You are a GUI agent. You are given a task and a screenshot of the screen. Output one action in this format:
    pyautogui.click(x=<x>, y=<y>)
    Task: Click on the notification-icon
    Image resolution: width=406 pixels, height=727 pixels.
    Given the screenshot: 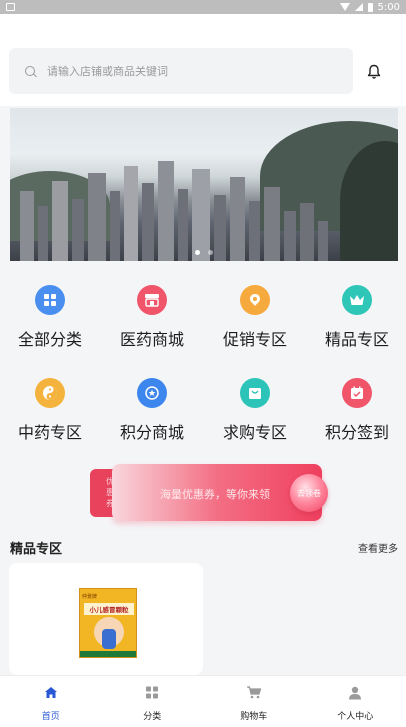 What is the action you would take?
    pyautogui.click(x=10, y=7)
    